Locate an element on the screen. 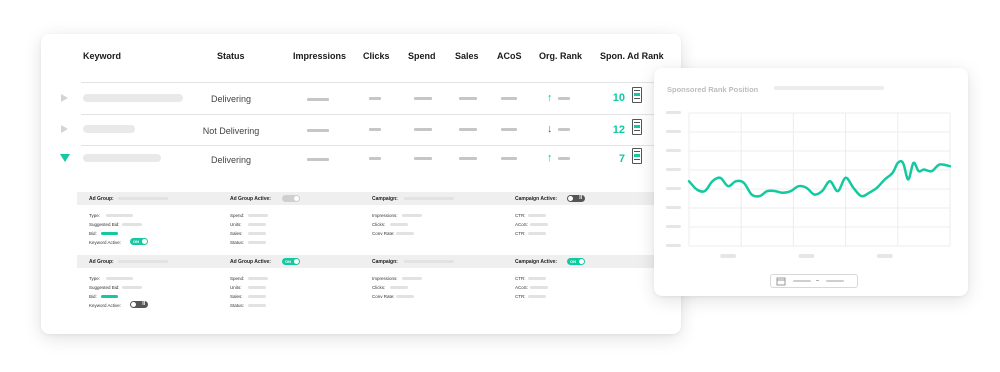 Image resolution: width=1000 pixels, height=372 pixels. keyword-active-toggle: II is located at coordinates (139, 304).